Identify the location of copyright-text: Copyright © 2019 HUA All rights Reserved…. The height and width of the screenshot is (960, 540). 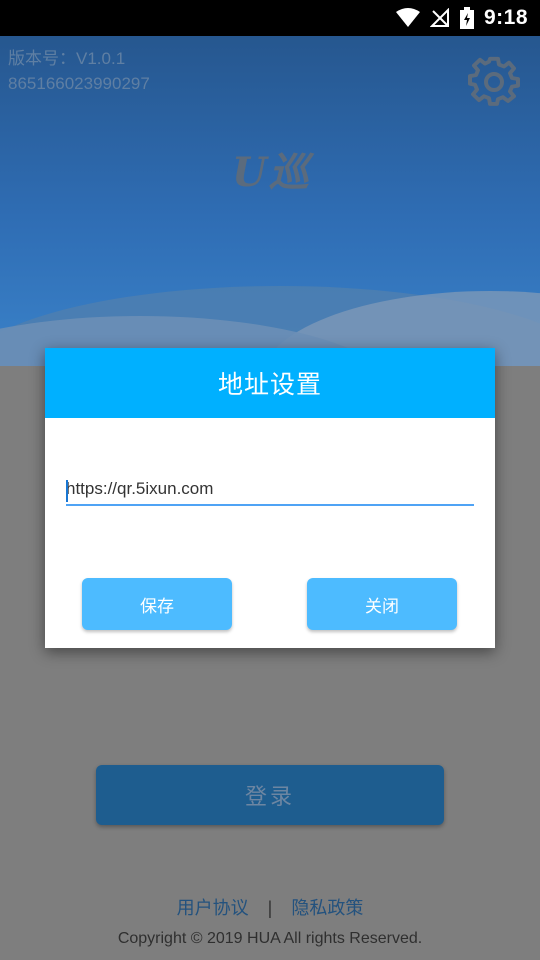
(270, 938).